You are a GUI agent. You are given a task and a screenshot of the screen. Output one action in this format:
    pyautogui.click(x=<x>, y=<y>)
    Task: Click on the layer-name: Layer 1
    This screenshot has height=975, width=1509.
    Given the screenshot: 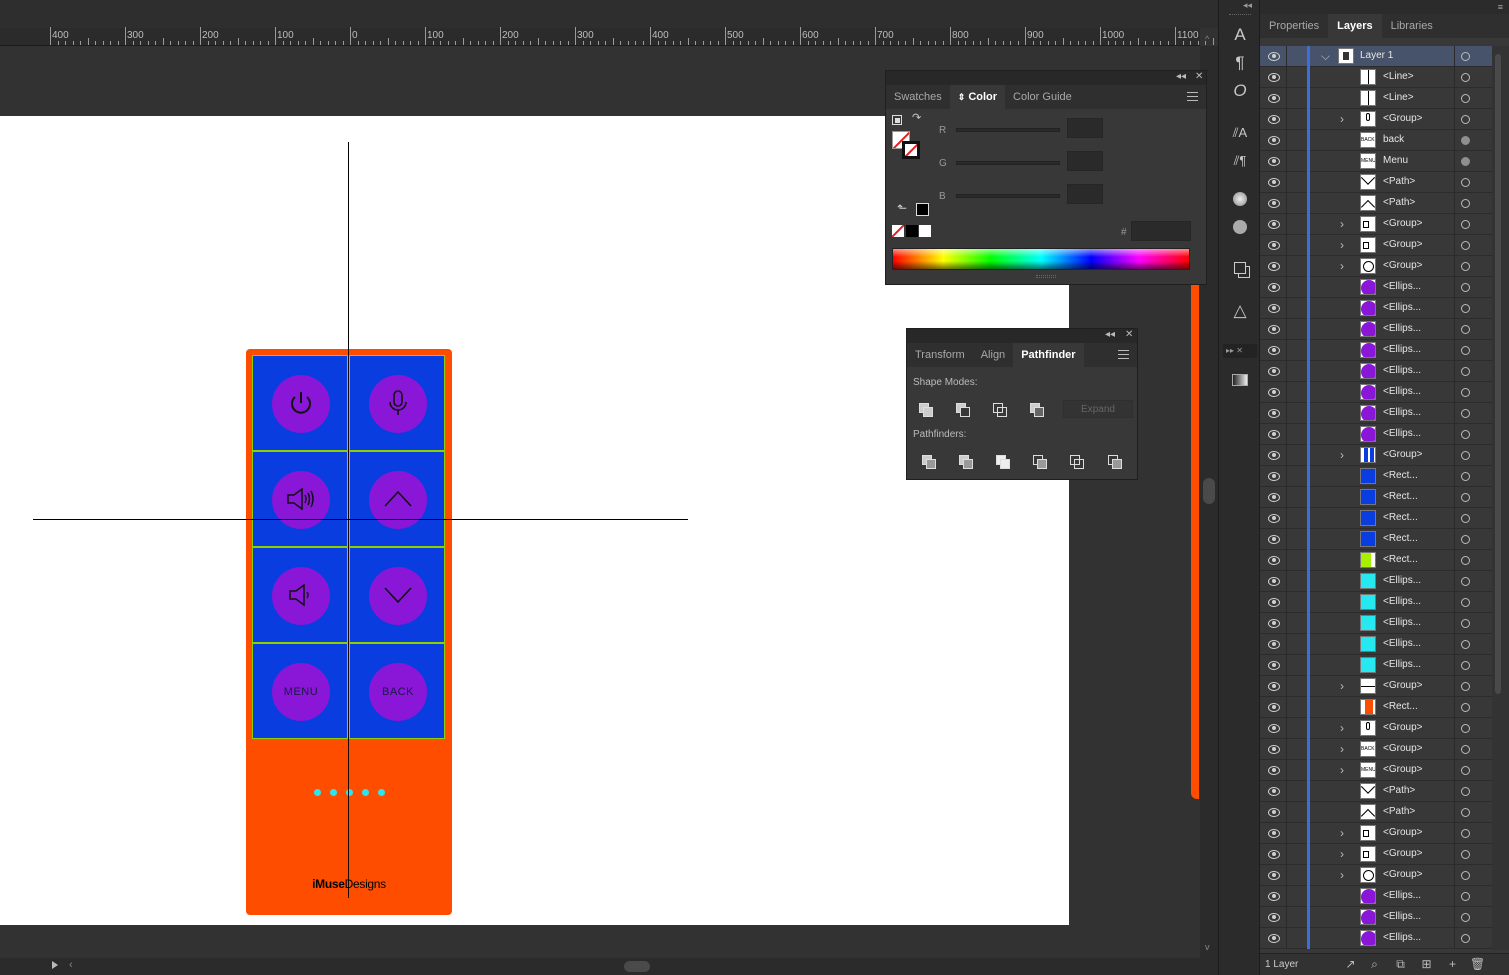 What is the action you would take?
    pyautogui.click(x=1376, y=55)
    